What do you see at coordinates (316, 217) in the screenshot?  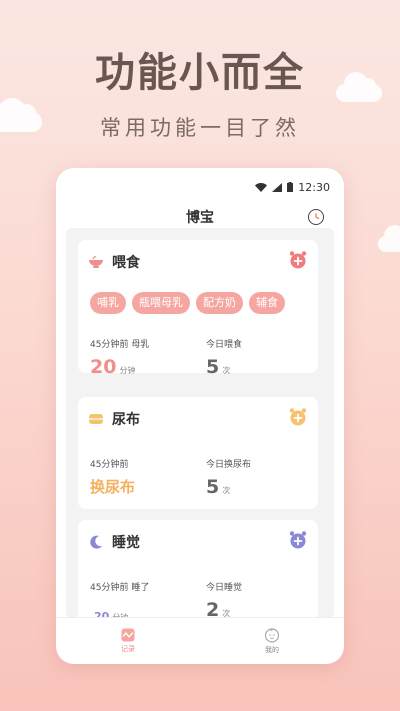 I see `clock-icon` at bounding box center [316, 217].